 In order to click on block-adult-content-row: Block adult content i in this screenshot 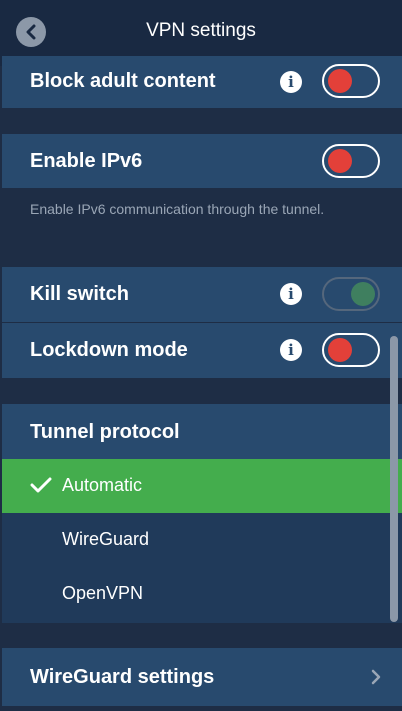, I will do `click(202, 82)`.